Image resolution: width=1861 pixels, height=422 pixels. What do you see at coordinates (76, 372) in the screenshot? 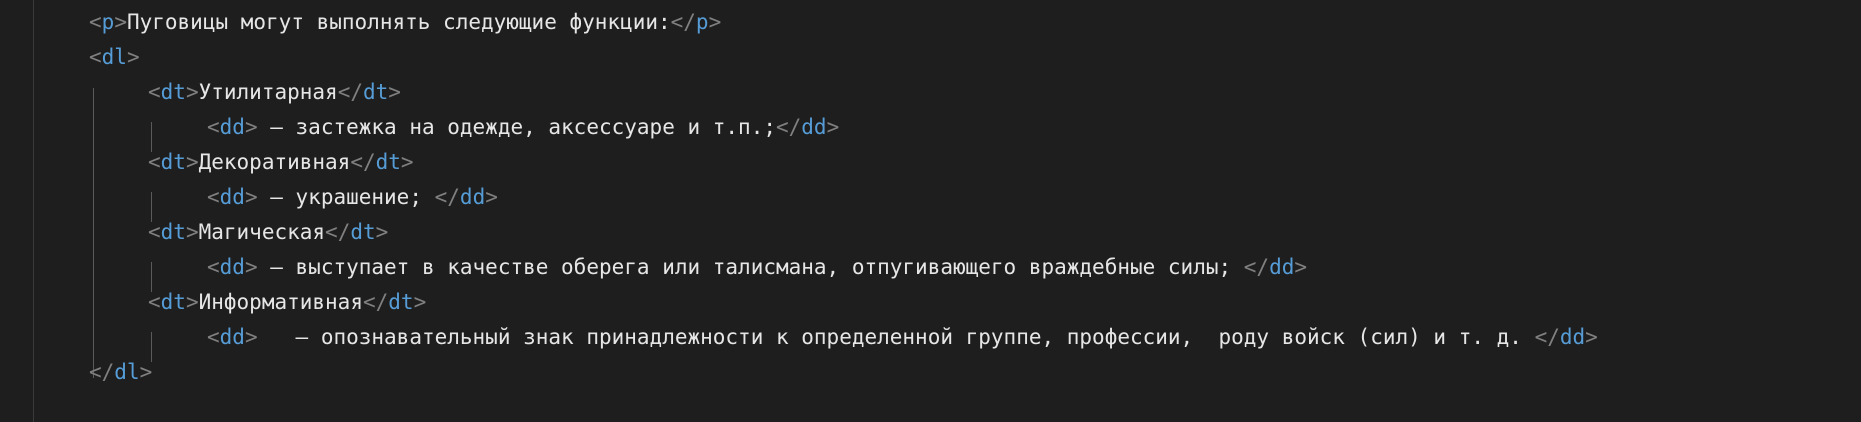
I see `code-line: </dl>` at bounding box center [76, 372].